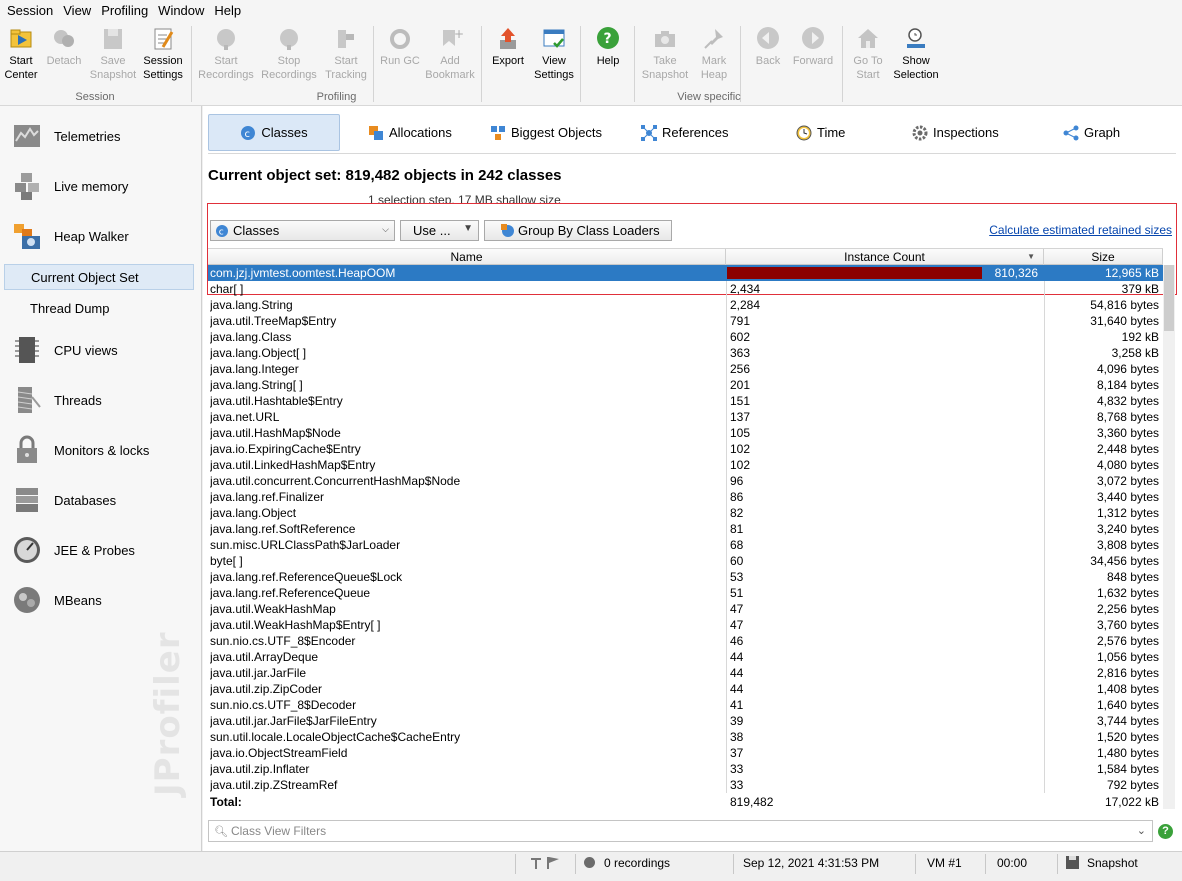  Describe the element at coordinates (1080, 230) in the screenshot. I see `calculate-retained-sizes-link: Calculate estimated retained sizes` at that location.